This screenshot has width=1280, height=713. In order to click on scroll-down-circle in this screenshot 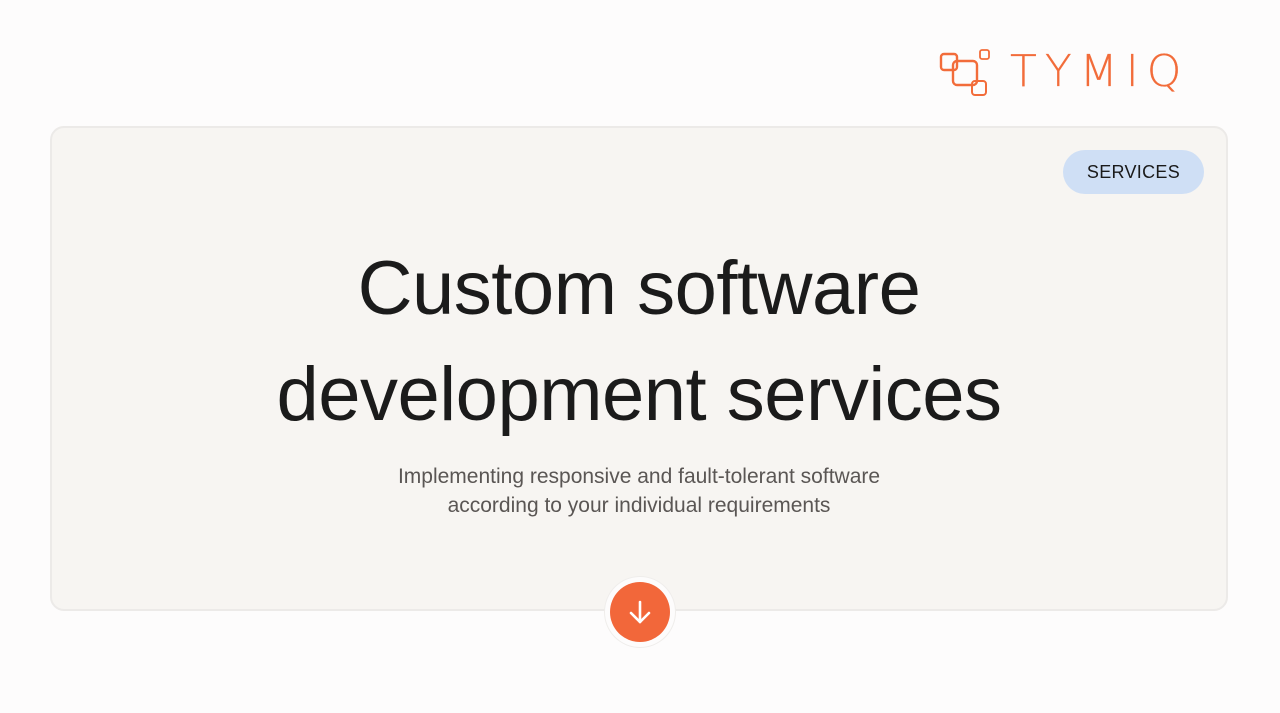, I will do `click(640, 612)`.